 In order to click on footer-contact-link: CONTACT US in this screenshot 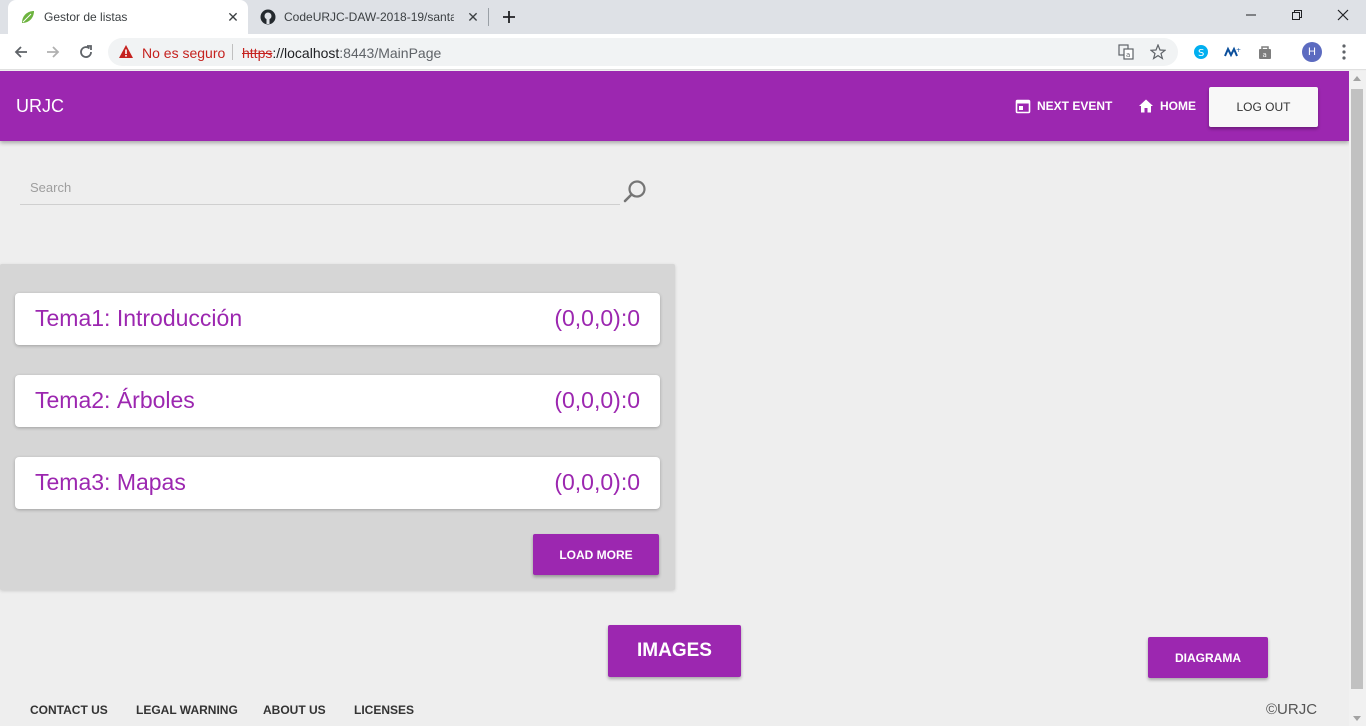, I will do `click(69, 710)`.